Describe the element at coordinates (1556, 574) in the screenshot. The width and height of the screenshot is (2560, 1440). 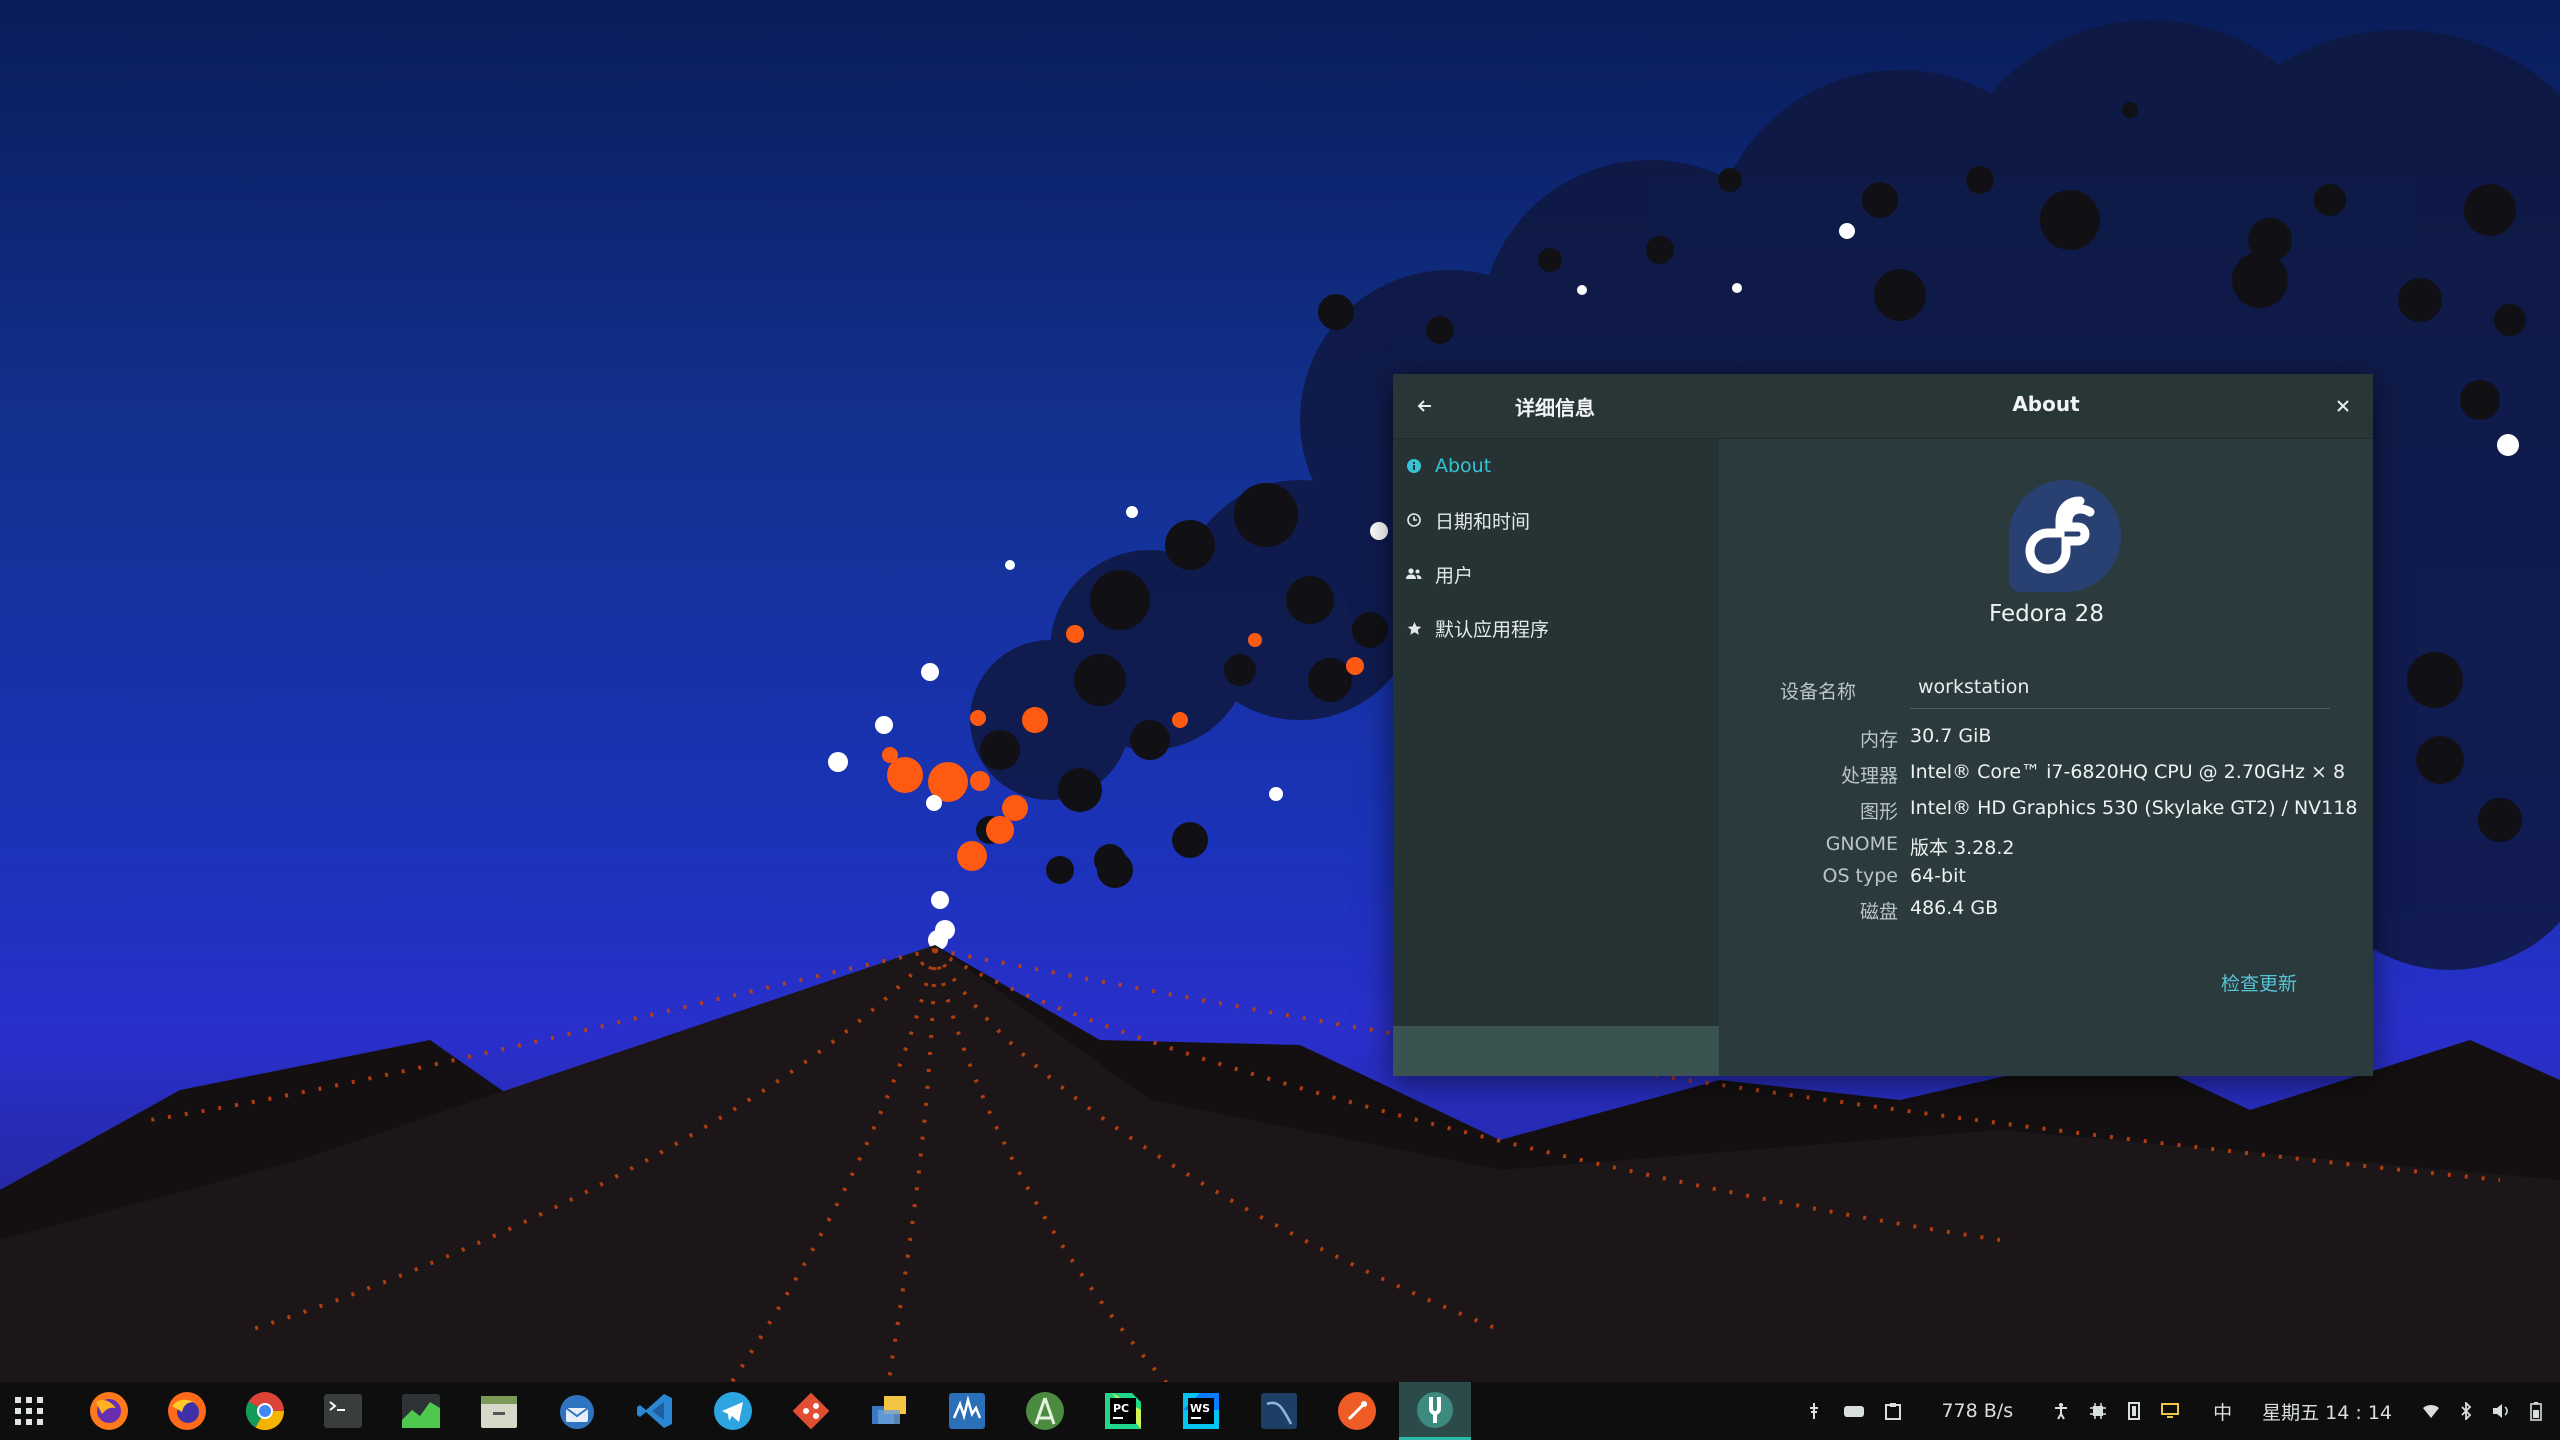
I see `sidebar-item-users: 用户` at that location.